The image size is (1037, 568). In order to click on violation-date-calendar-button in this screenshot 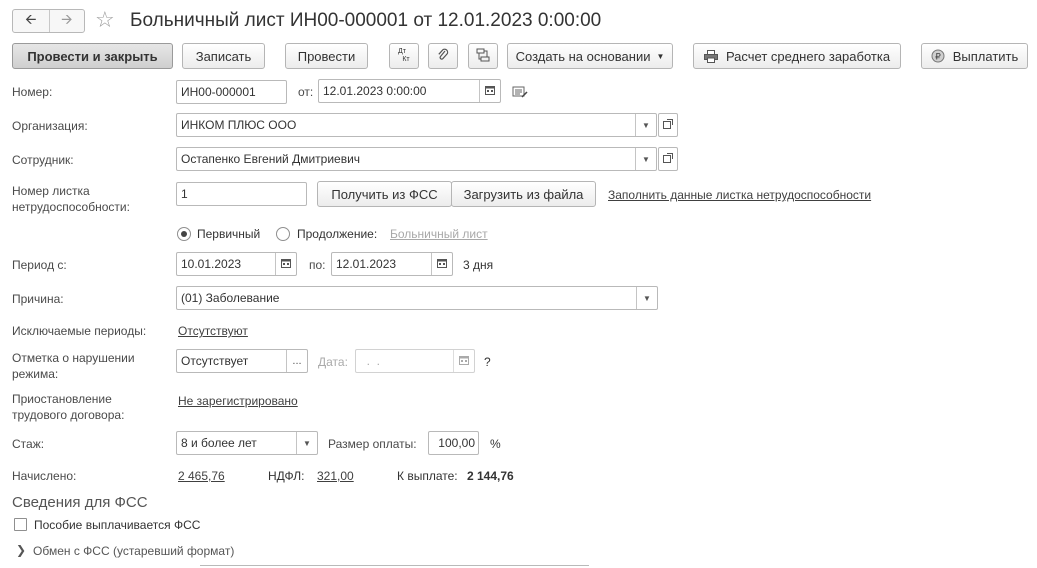, I will do `click(463, 361)`.